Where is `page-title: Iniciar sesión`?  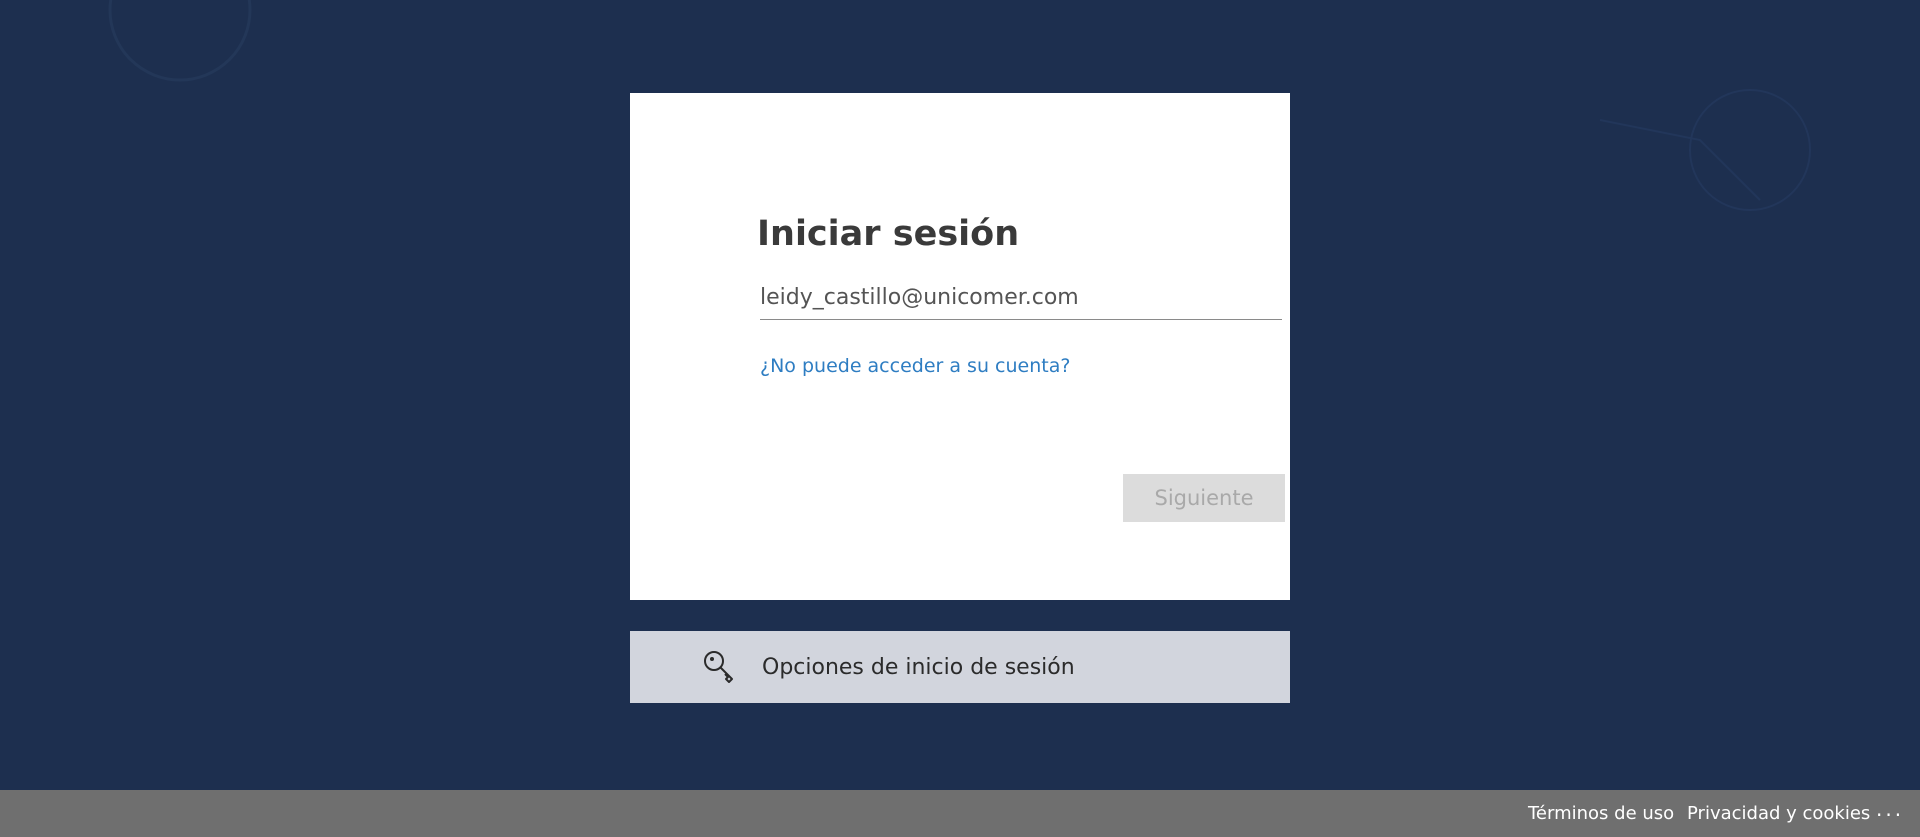 page-title: Iniciar sesión is located at coordinates (888, 234).